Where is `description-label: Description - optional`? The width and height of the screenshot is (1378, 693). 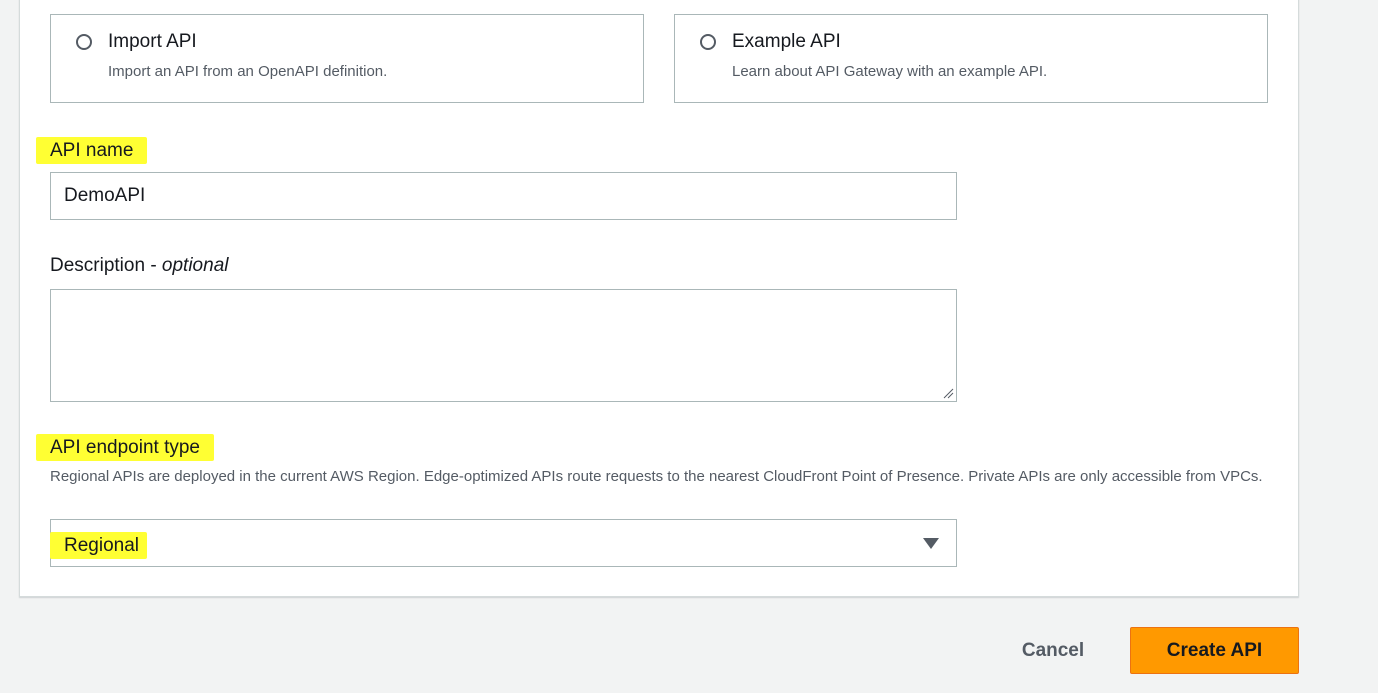
description-label: Description - optional is located at coordinates (139, 266).